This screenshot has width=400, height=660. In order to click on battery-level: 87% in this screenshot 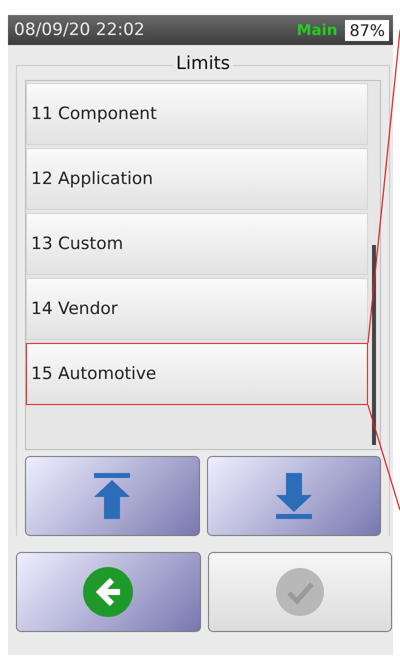, I will do `click(367, 30)`.